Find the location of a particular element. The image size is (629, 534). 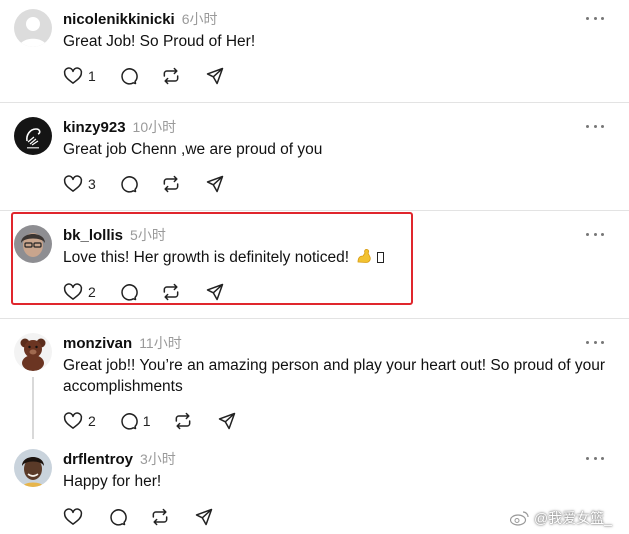

like-button: 1 is located at coordinates (79, 76).